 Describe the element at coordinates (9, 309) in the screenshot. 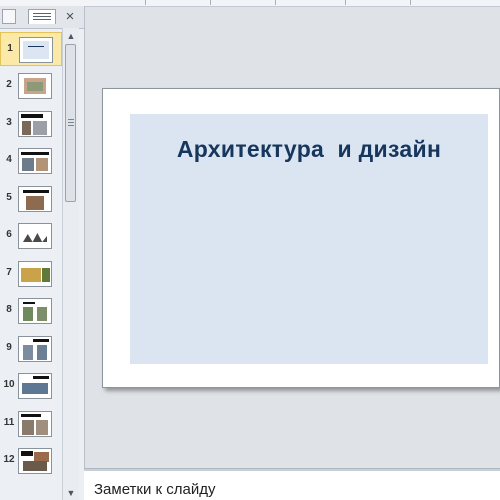

I see `slide-number: 8` at that location.